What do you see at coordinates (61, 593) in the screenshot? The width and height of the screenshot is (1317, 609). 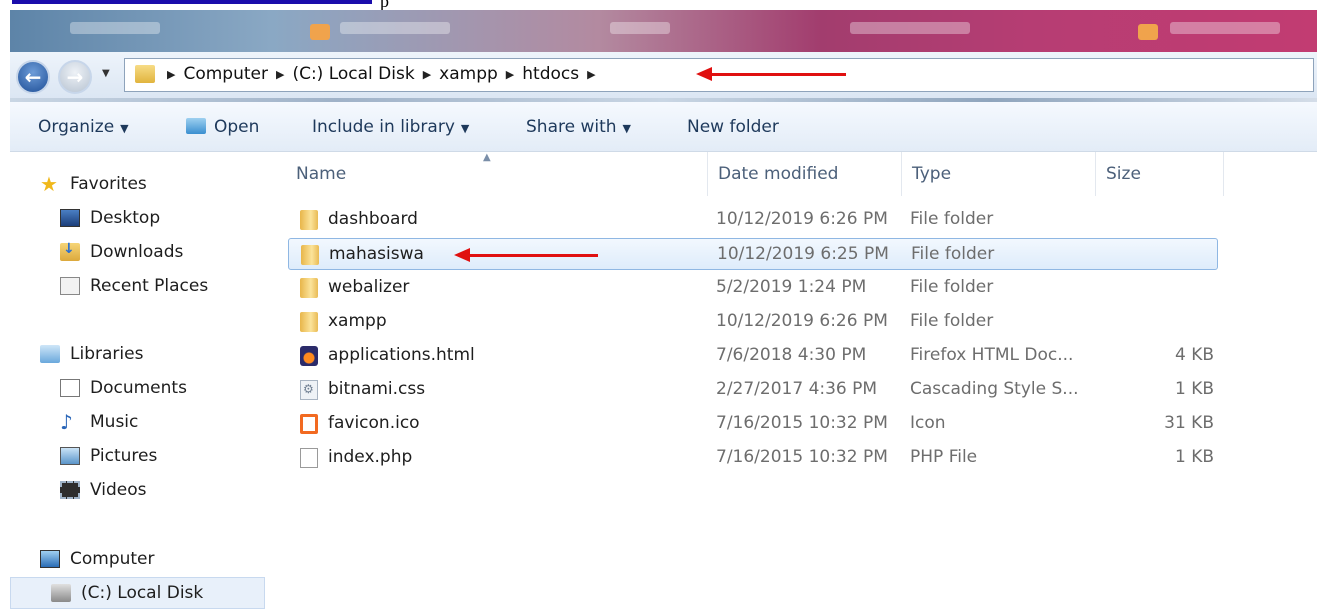 I see `local-disk-icon` at bounding box center [61, 593].